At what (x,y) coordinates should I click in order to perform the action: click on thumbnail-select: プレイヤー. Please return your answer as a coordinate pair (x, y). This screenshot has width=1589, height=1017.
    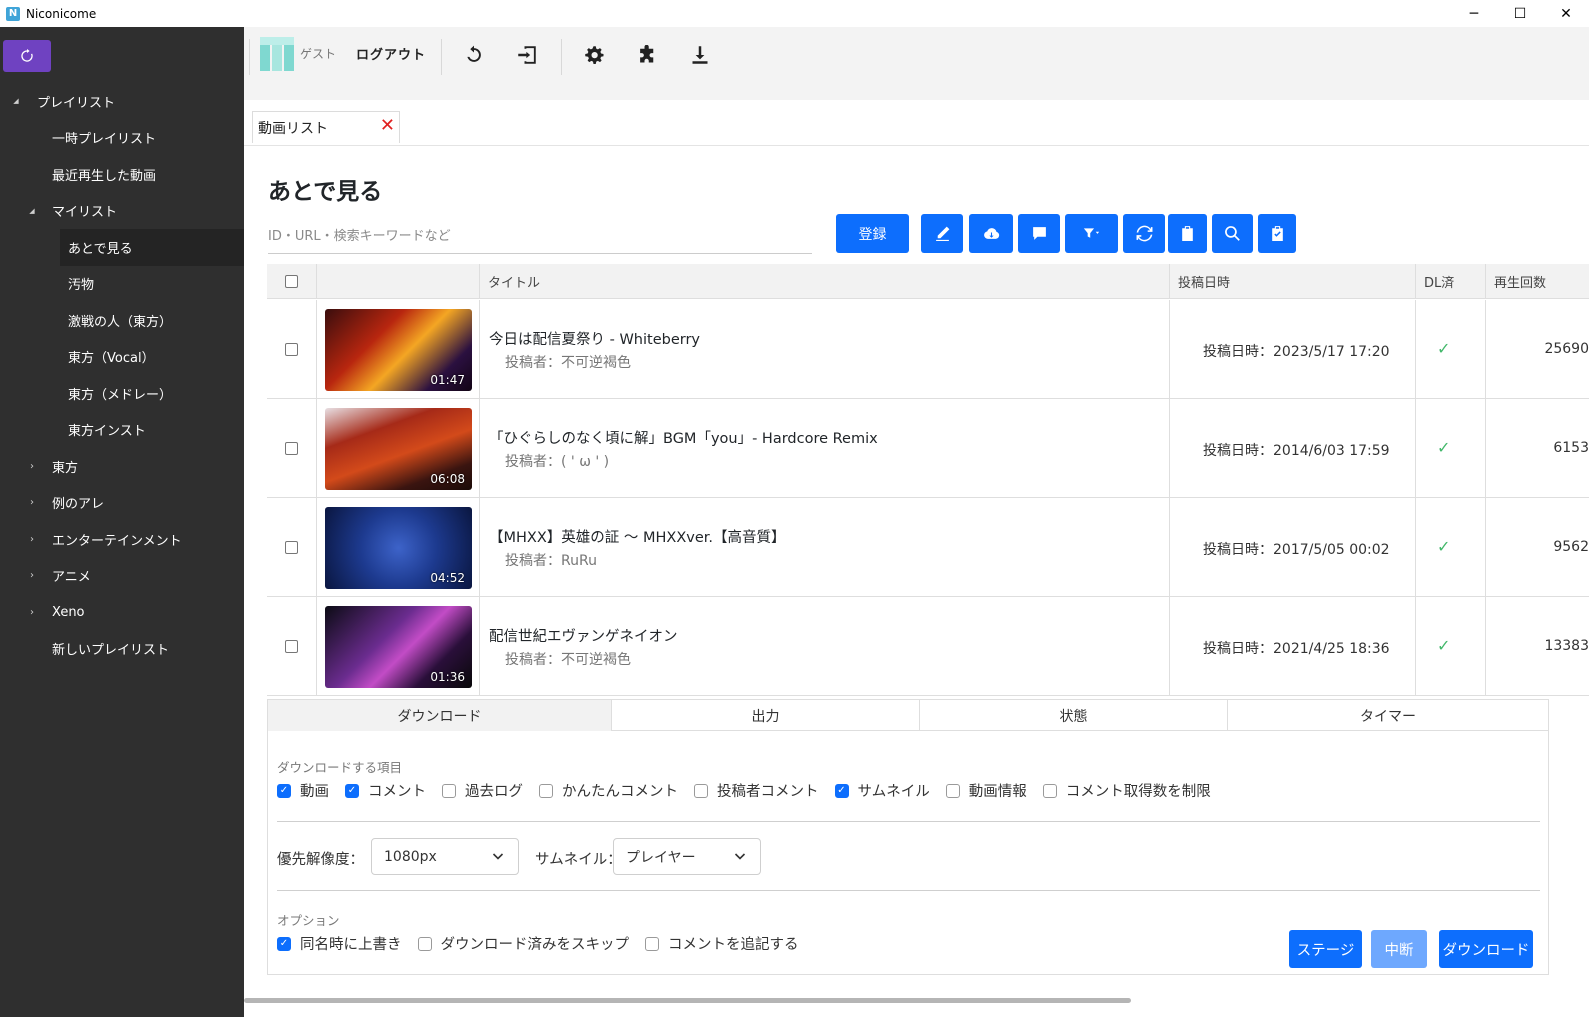
    Looking at the image, I should click on (687, 856).